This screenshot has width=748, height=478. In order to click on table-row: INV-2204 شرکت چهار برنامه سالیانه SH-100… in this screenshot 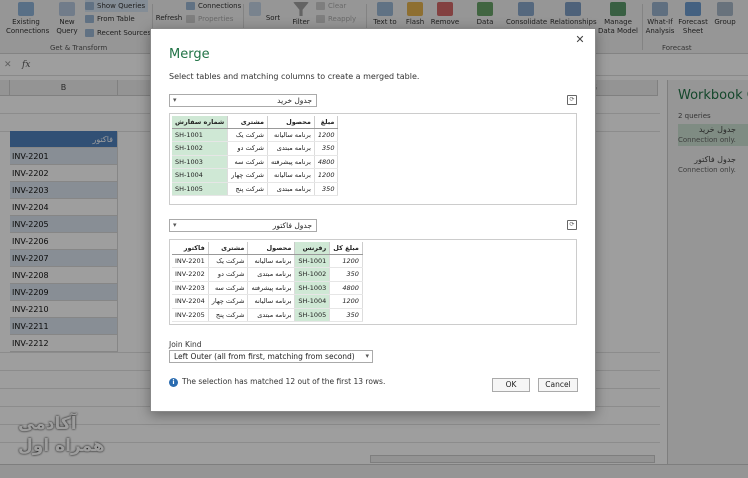, I will do `click(267, 301)`.